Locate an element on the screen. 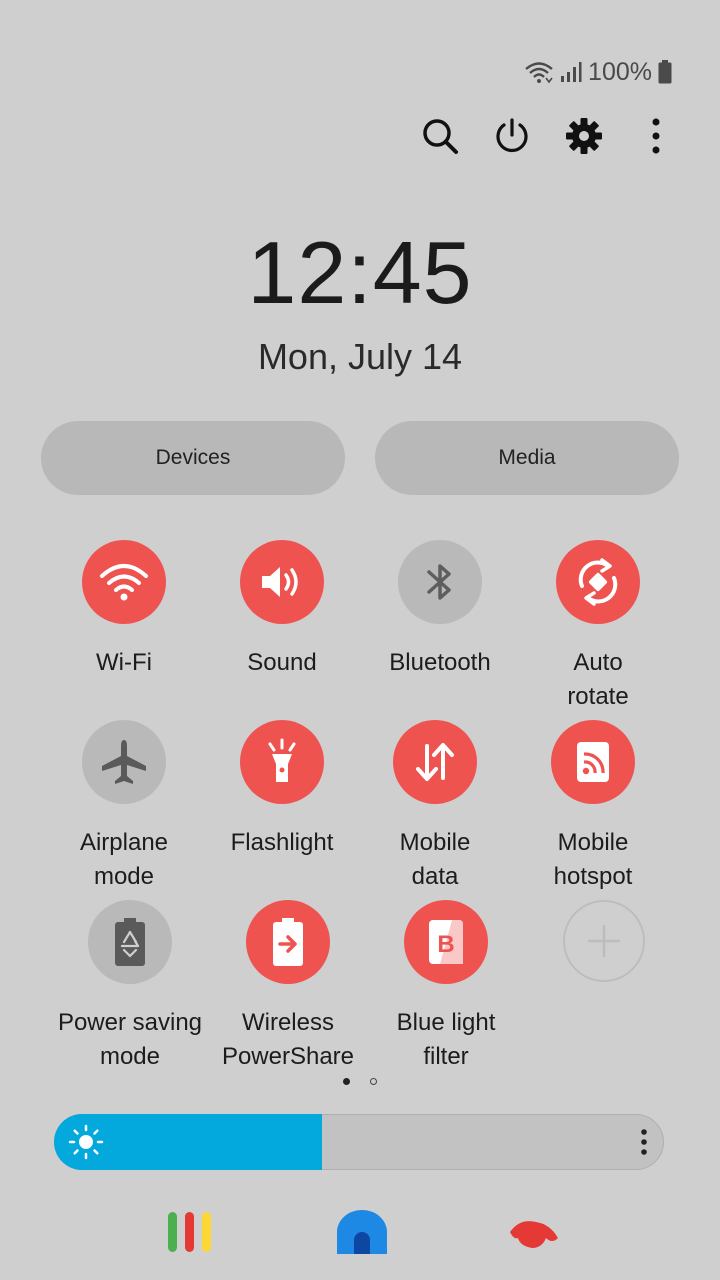 The height and width of the screenshot is (1280, 720). flashlight-icon is located at coordinates (282, 760).